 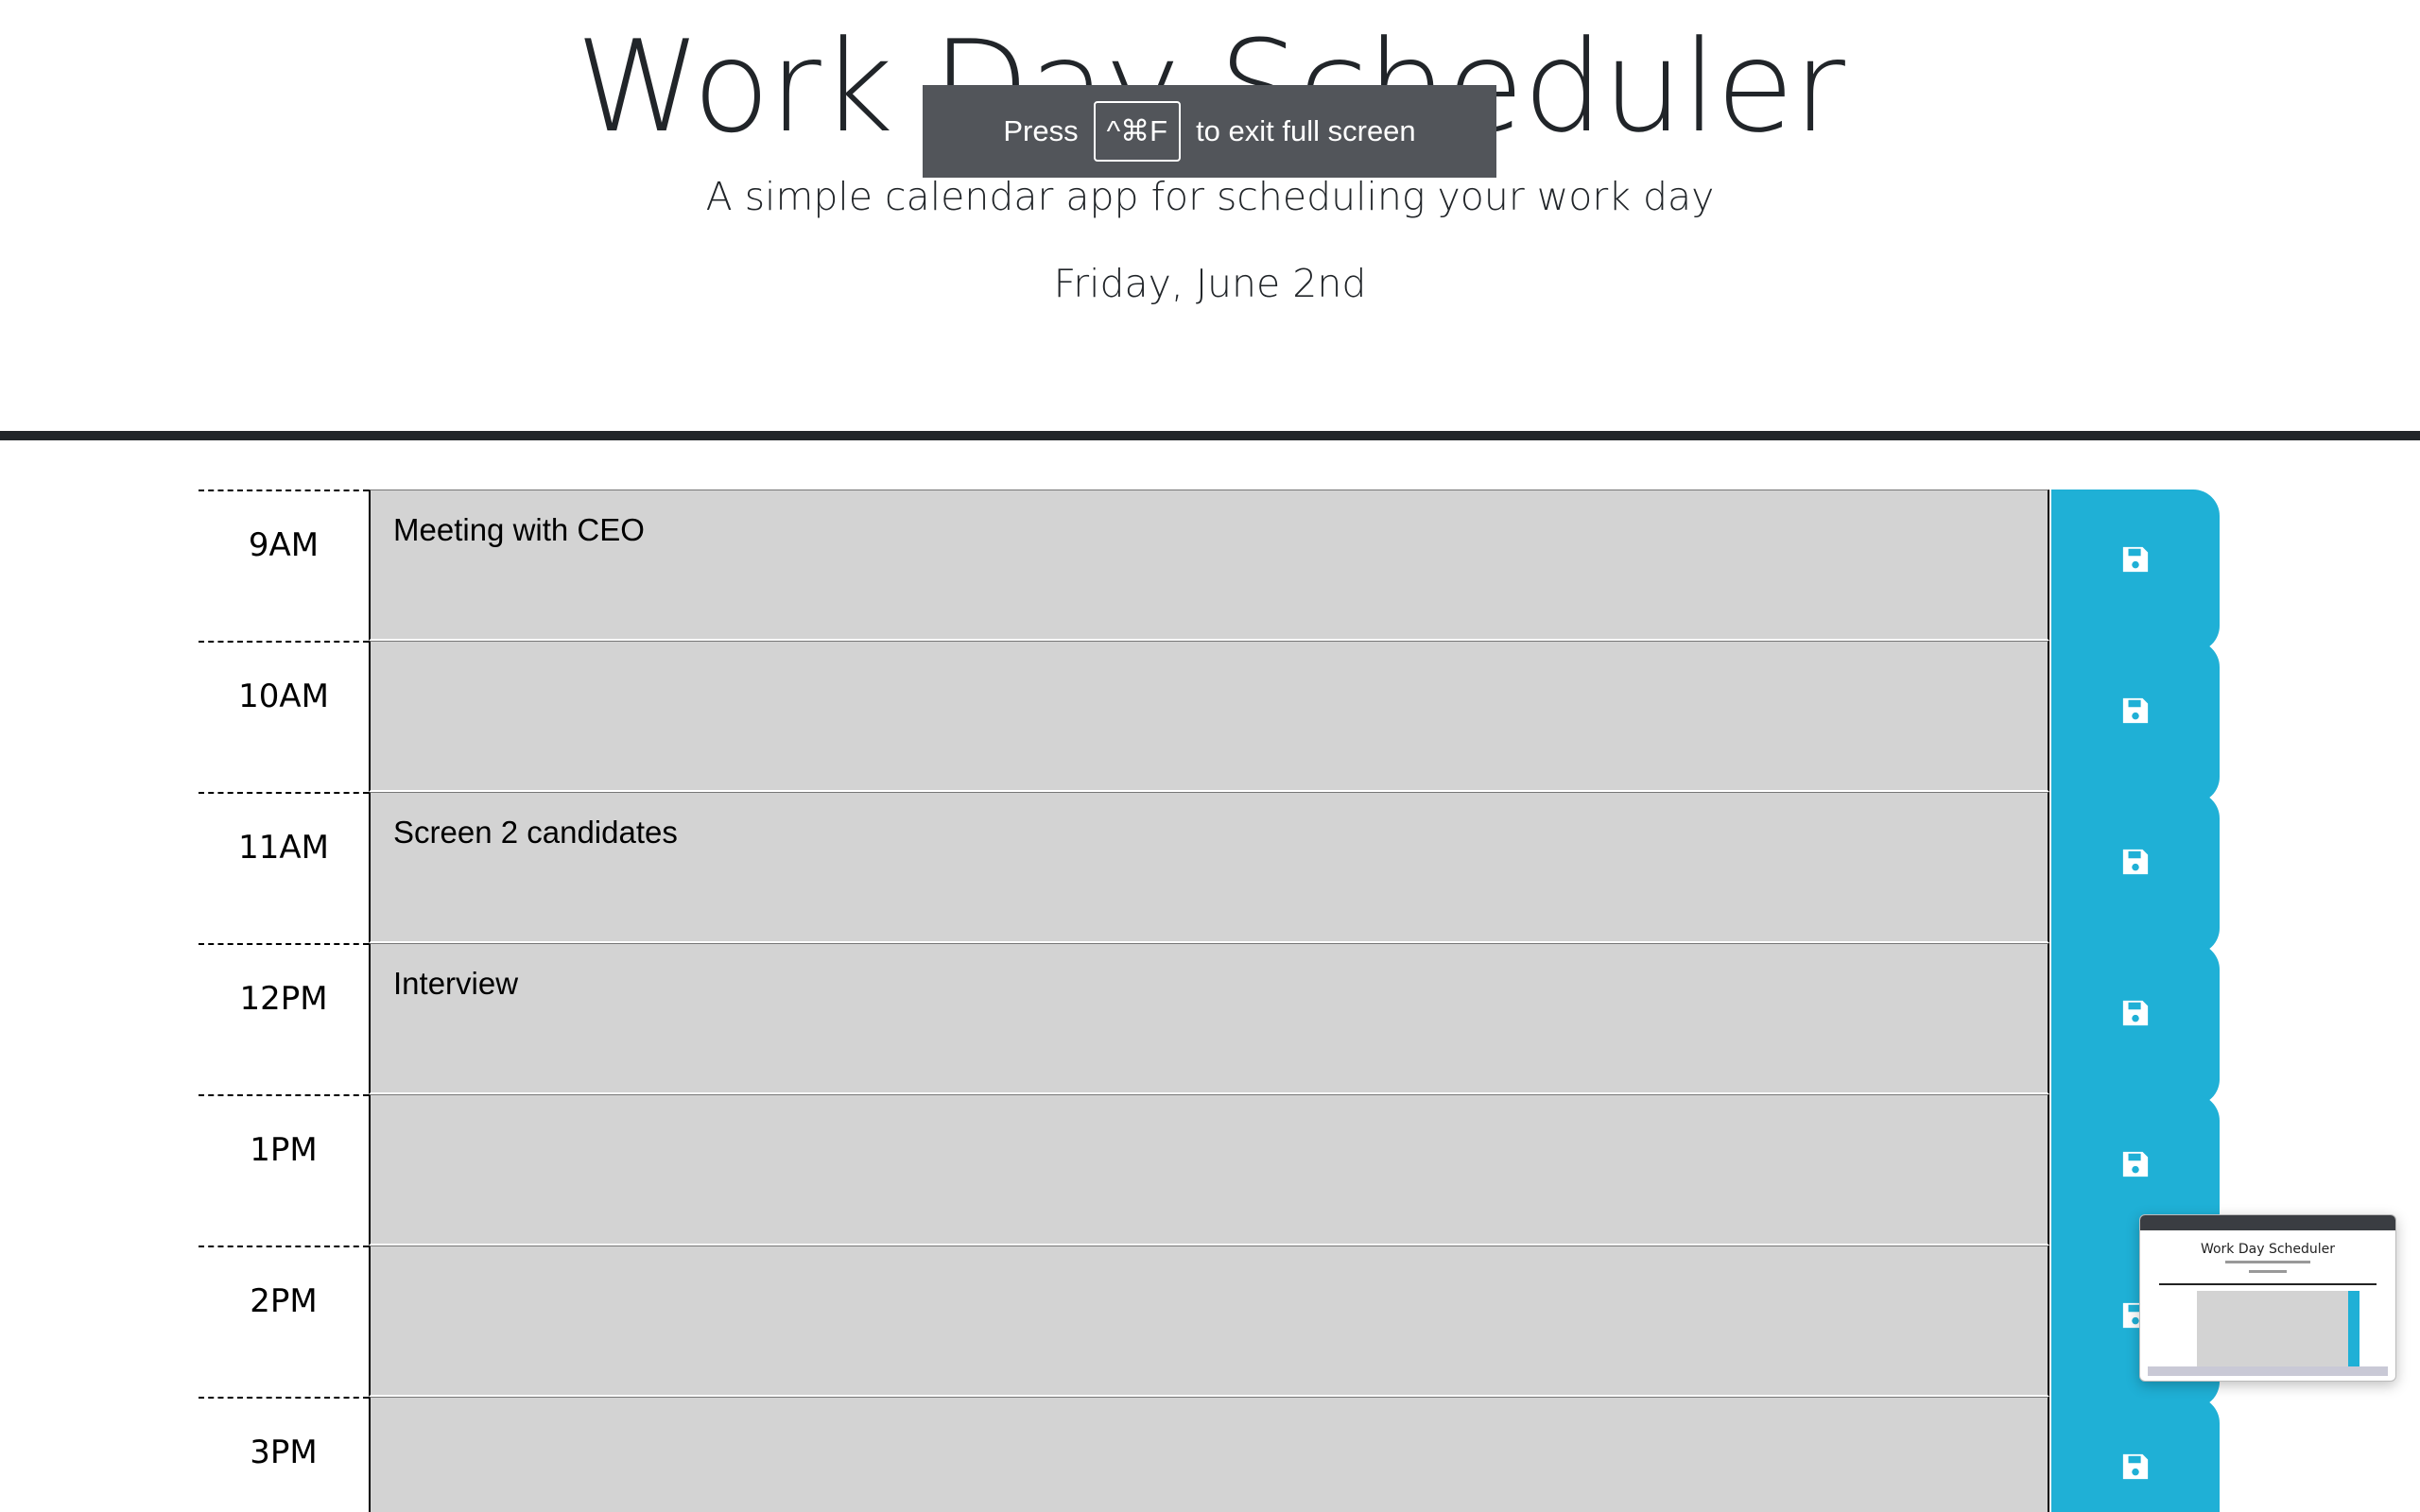 What do you see at coordinates (2268, 1271) in the screenshot?
I see `thumbnail-date` at bounding box center [2268, 1271].